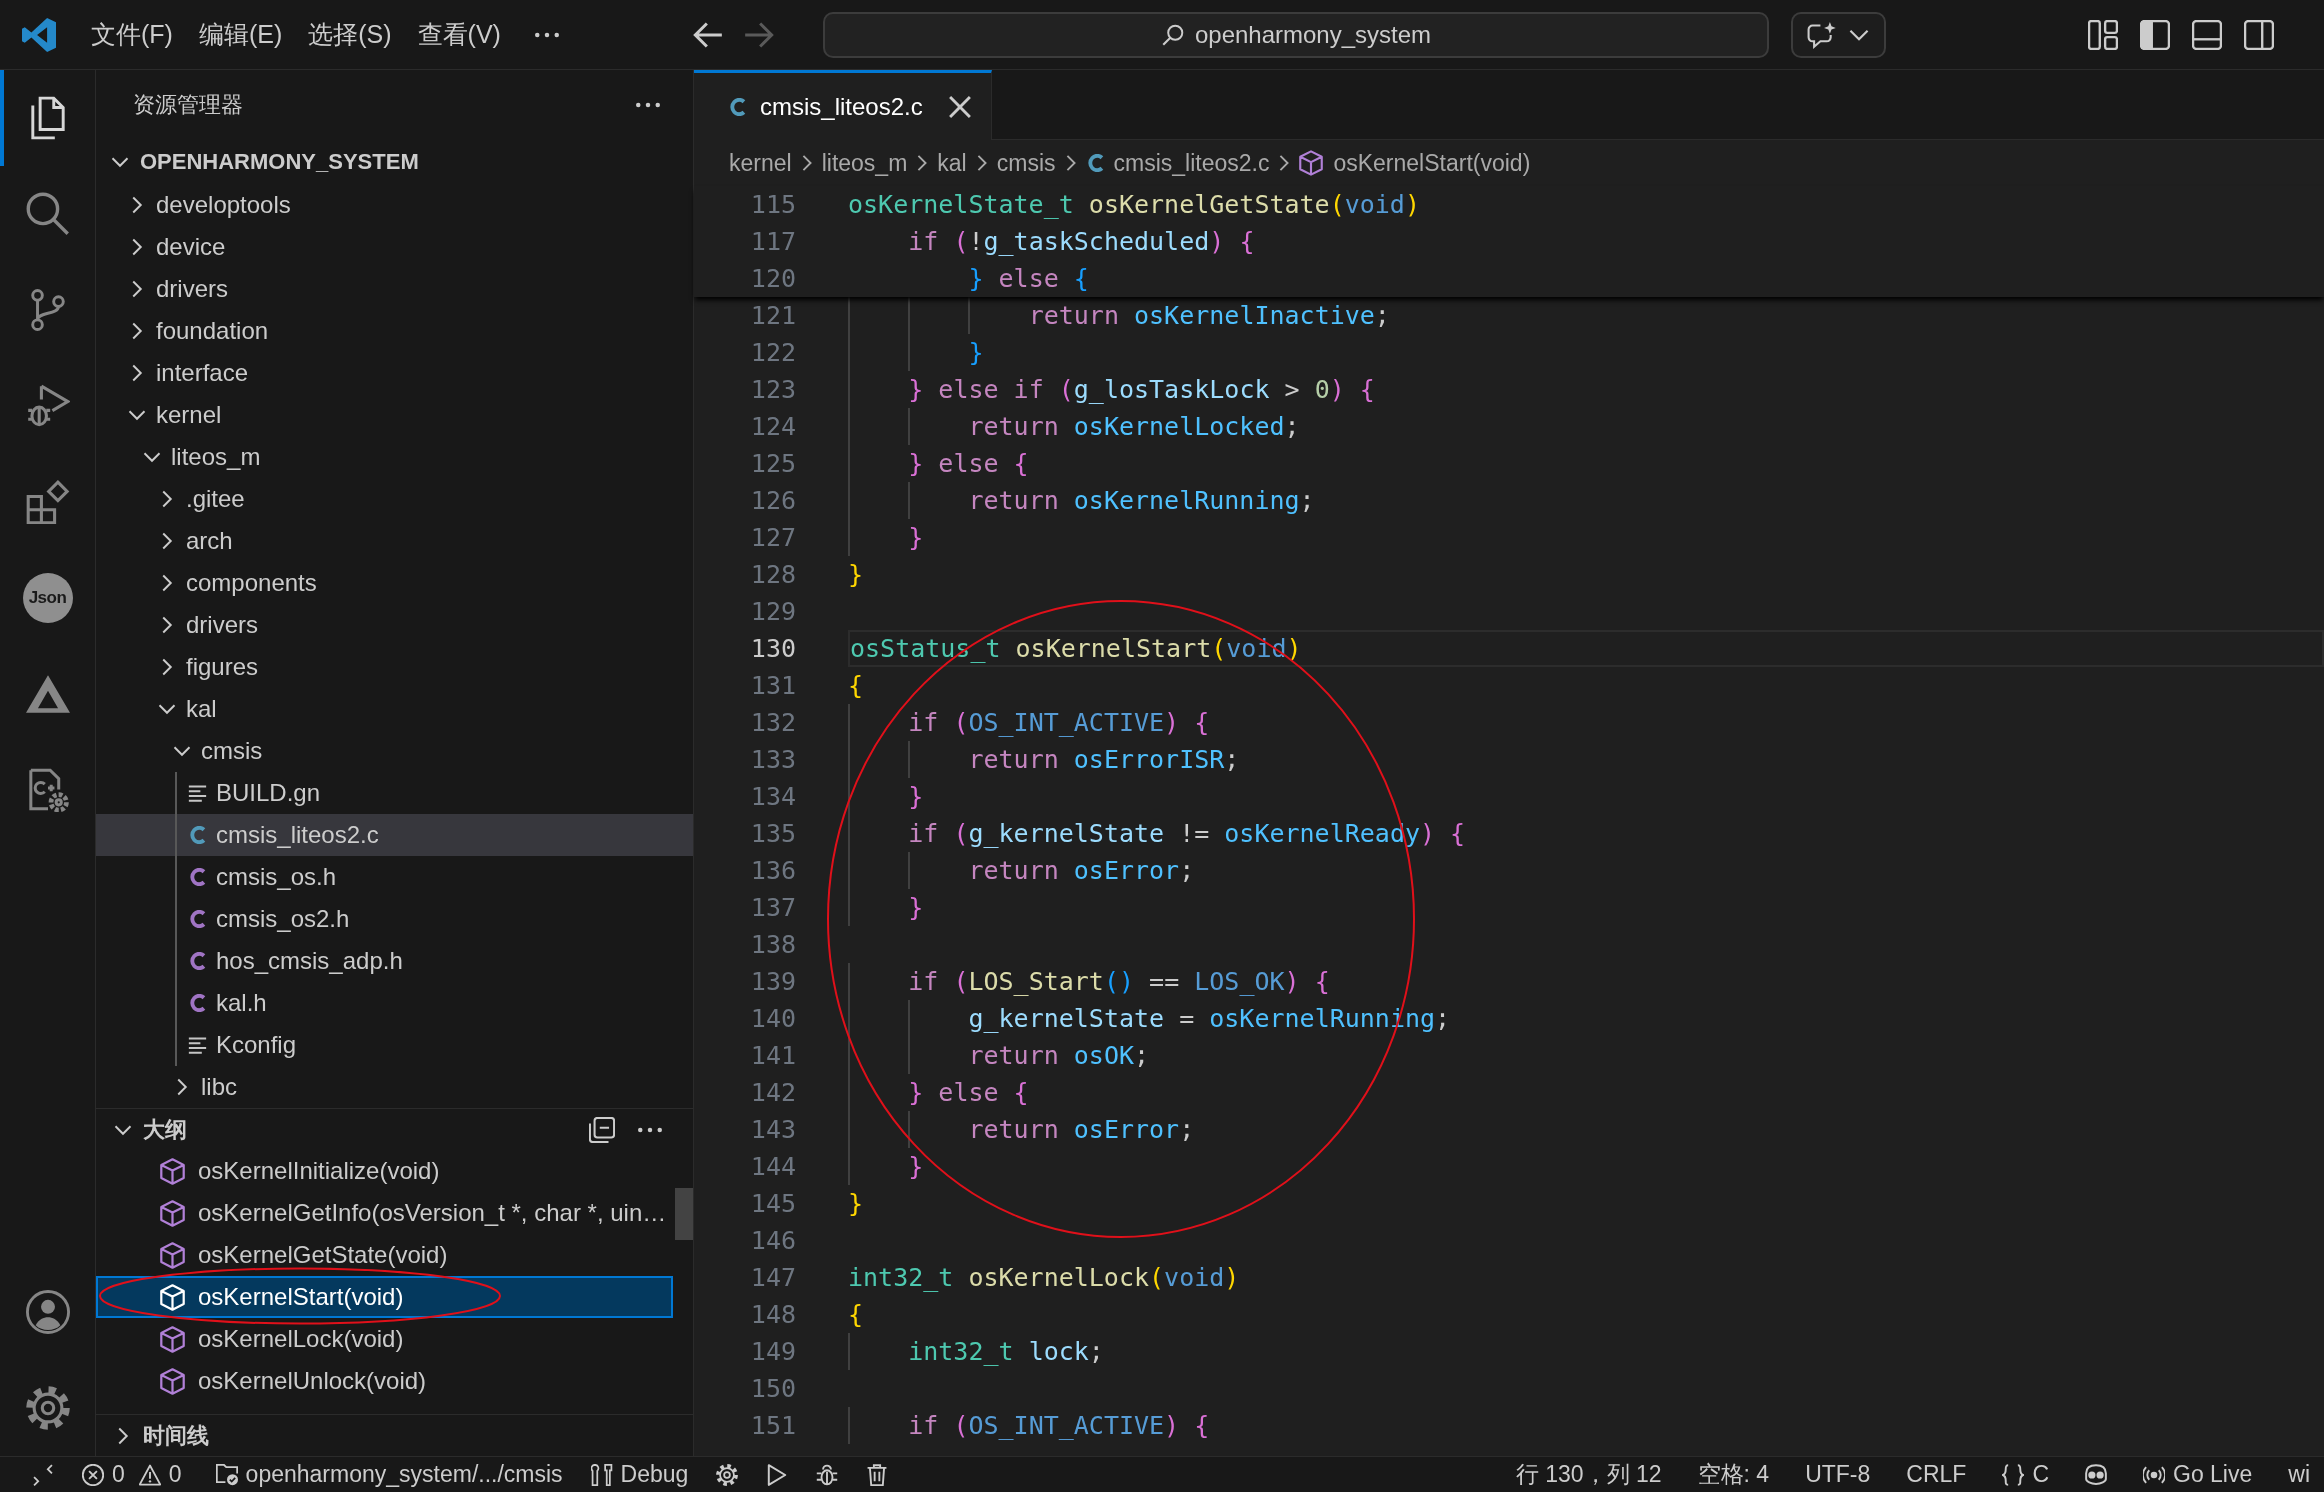  Describe the element at coordinates (384, 1381) in the screenshot. I see `outline-item: osKernelUnlock(void)` at that location.